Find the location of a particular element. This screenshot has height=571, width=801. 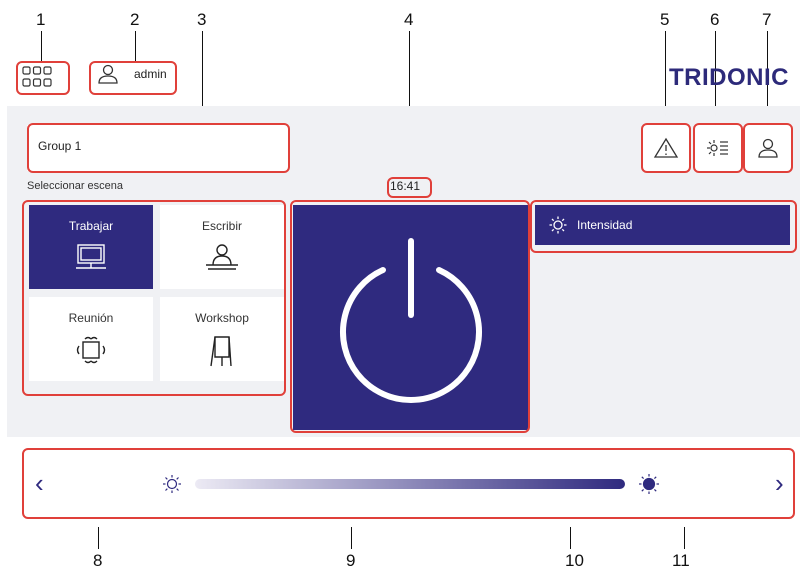

callout-number-1: 1 is located at coordinates (41, 19).